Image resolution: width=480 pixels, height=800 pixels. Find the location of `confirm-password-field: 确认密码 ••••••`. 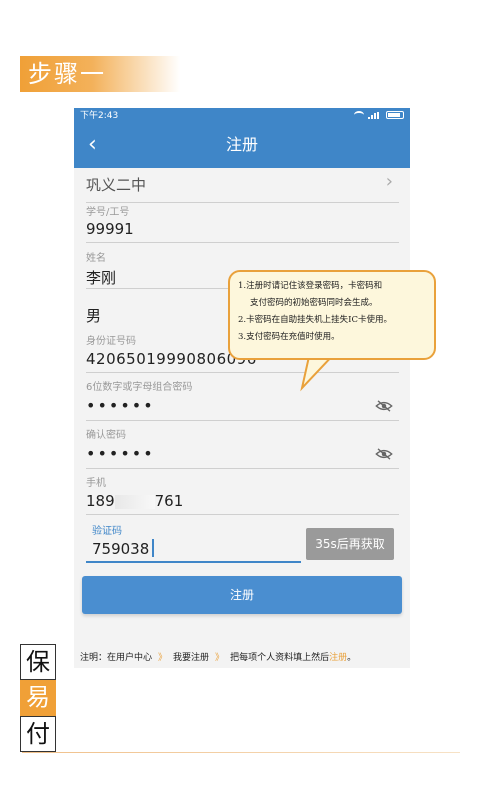

confirm-password-field: 确认密码 •••••• is located at coordinates (242, 444).